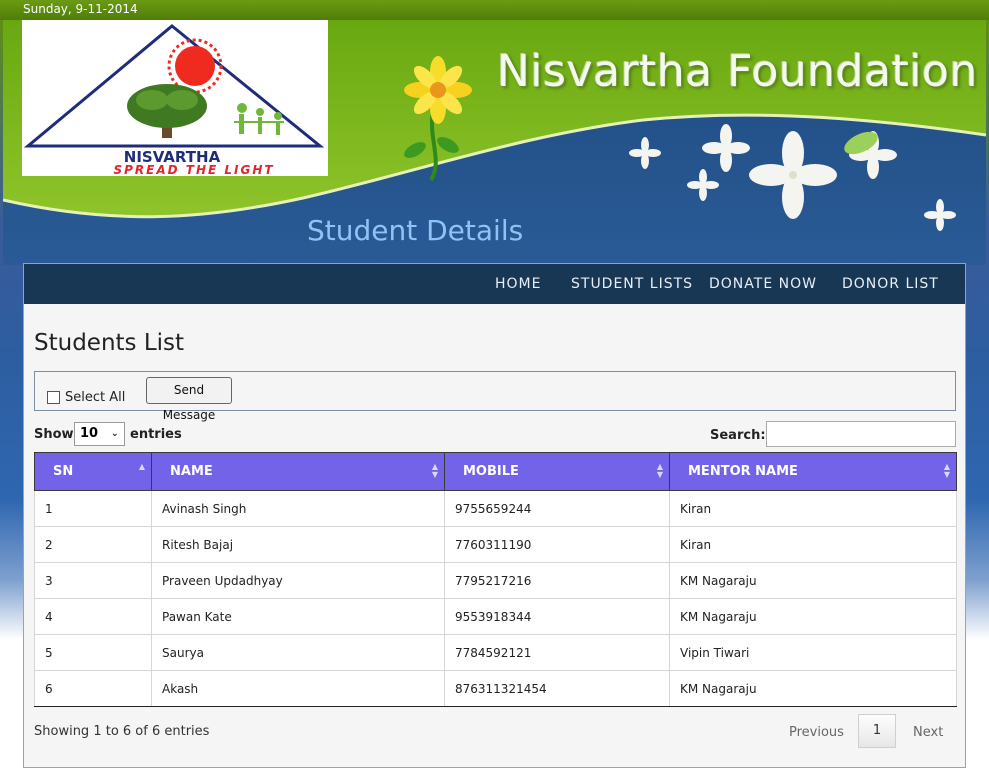 The height and width of the screenshot is (768, 989). What do you see at coordinates (93, 471) in the screenshot?
I see `column-header-sn: SN ▲` at bounding box center [93, 471].